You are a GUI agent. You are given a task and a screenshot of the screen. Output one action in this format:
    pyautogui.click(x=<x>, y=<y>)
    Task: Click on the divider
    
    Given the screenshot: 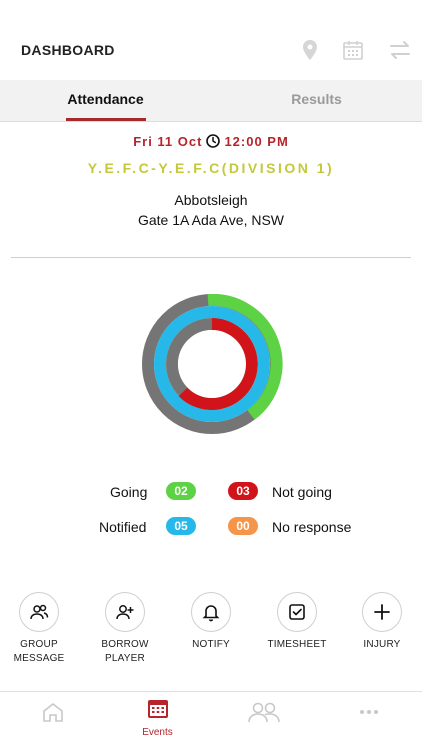 What is the action you would take?
    pyautogui.click(x=211, y=257)
    